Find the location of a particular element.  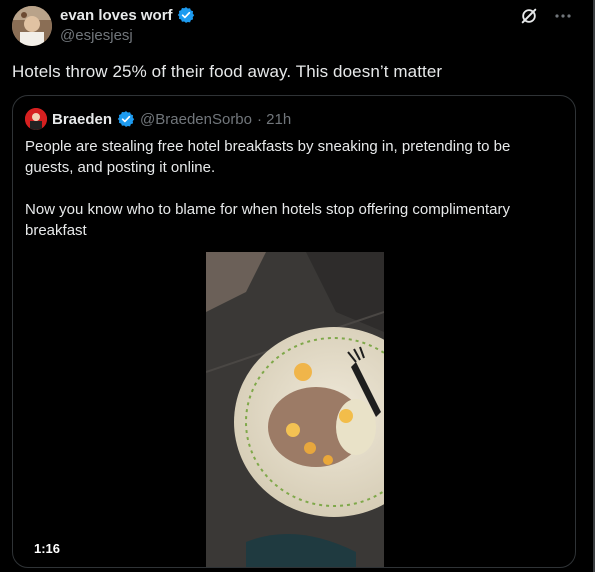

quoted-author-name: Braeden is located at coordinates (82, 119).